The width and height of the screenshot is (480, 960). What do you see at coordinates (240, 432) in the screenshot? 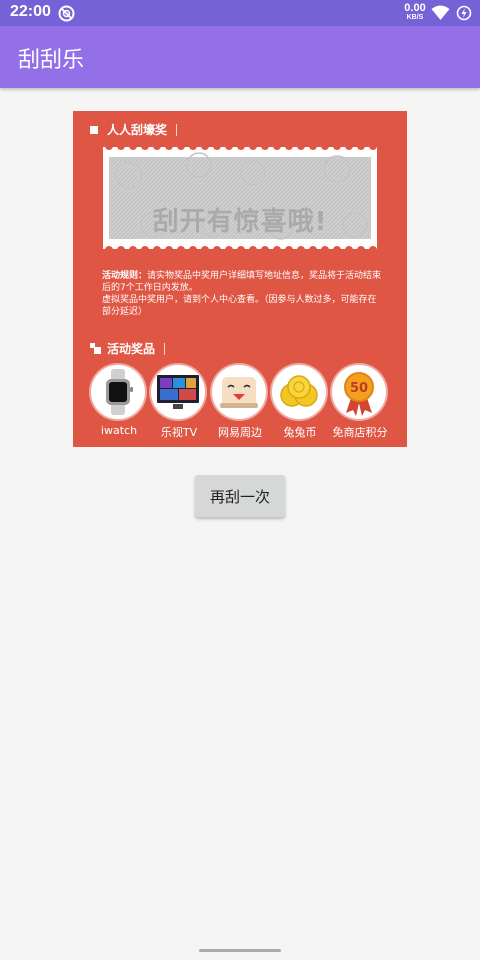
I see `prize-name: 网易周边` at bounding box center [240, 432].